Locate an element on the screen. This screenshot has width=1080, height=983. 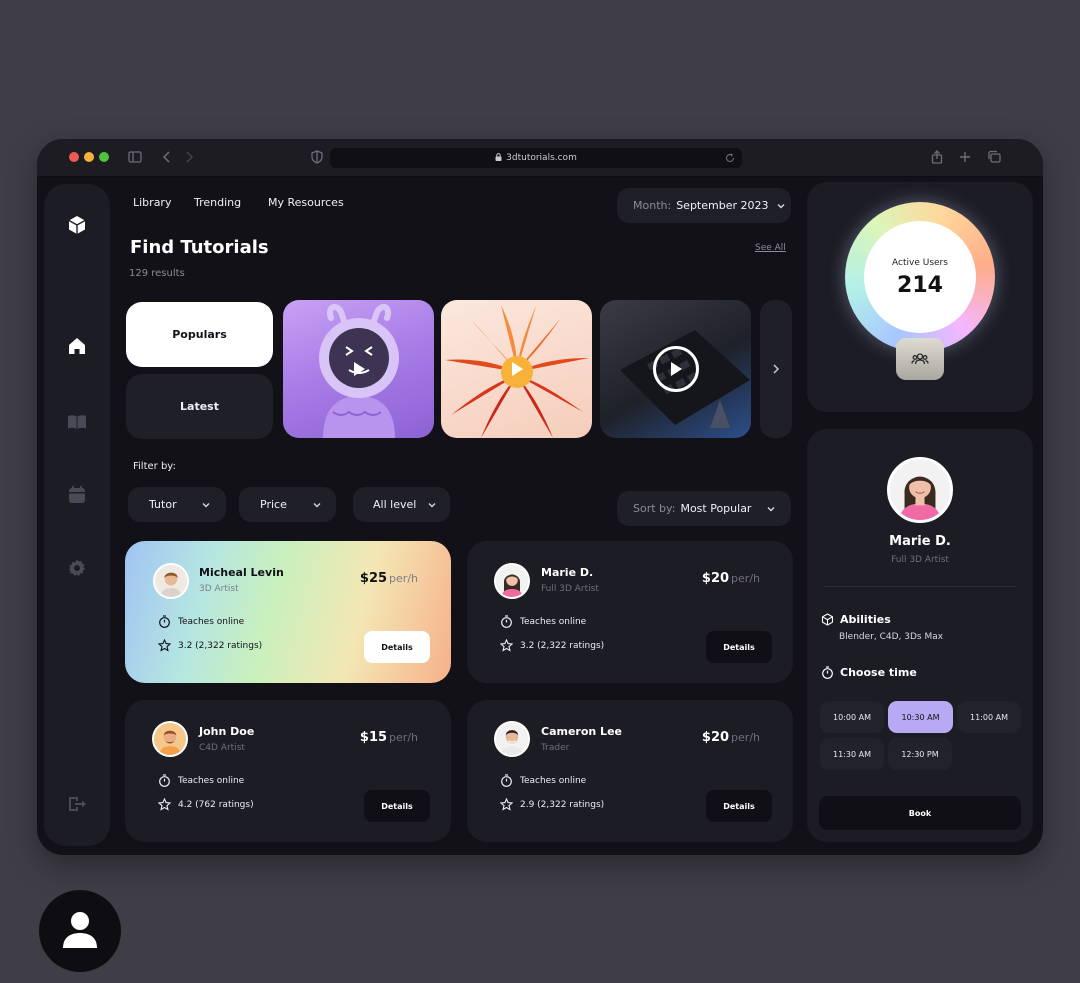
choose-time-title: Choose time is located at coordinates (878, 672).